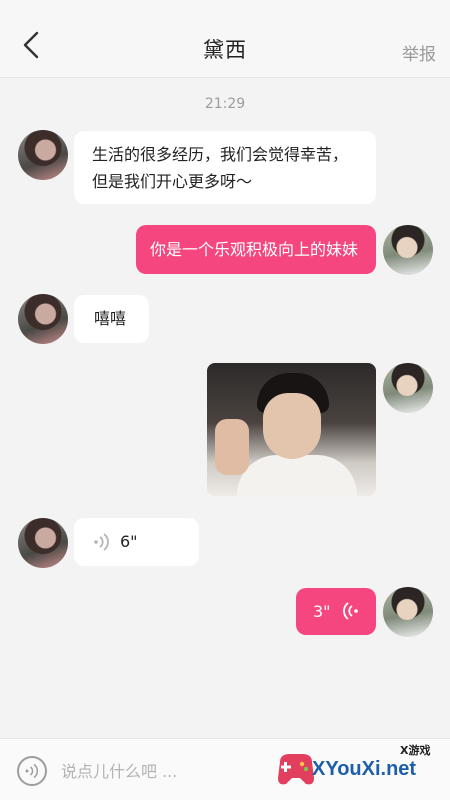 This screenshot has width=450, height=800. Describe the element at coordinates (415, 750) in the screenshot. I see `watermark-small-text: X游戏` at that location.